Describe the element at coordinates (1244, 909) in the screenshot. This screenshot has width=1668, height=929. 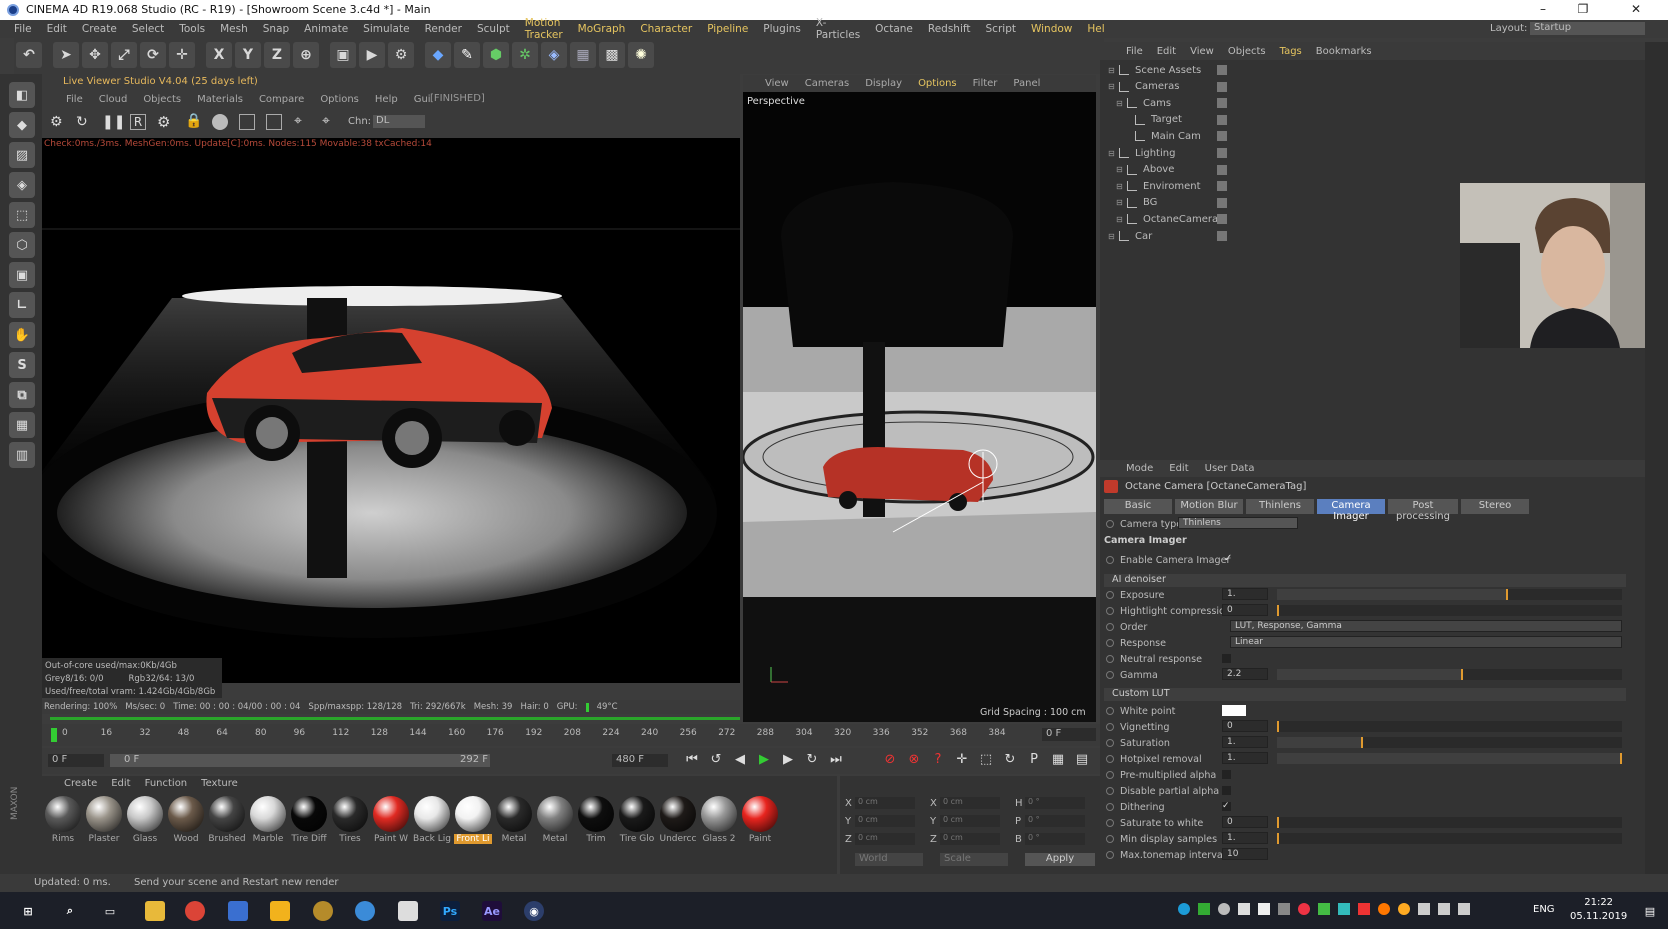
I see `mic-icon` at that location.